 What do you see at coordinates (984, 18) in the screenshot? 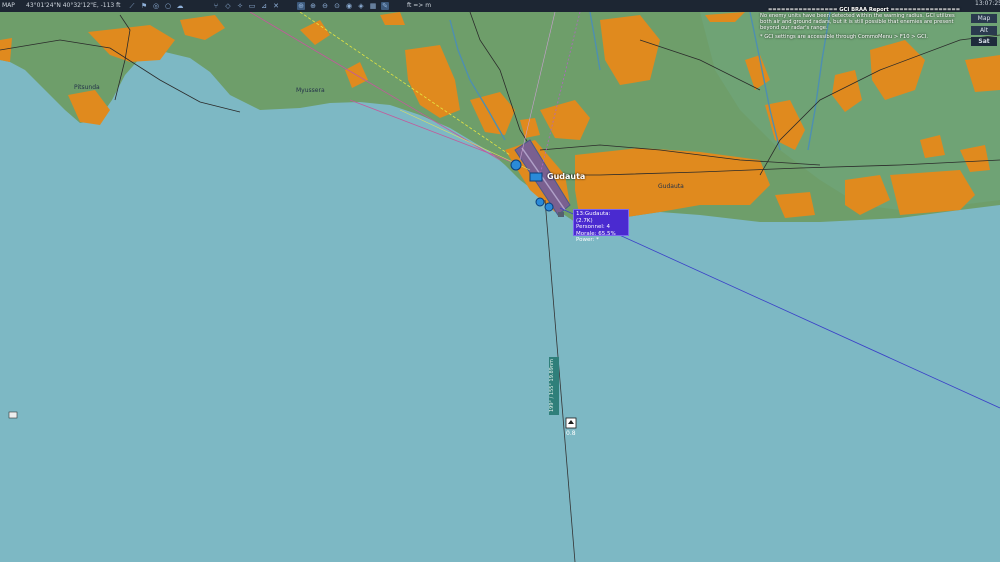
I see `map-mode-map-button: Map` at bounding box center [984, 18].